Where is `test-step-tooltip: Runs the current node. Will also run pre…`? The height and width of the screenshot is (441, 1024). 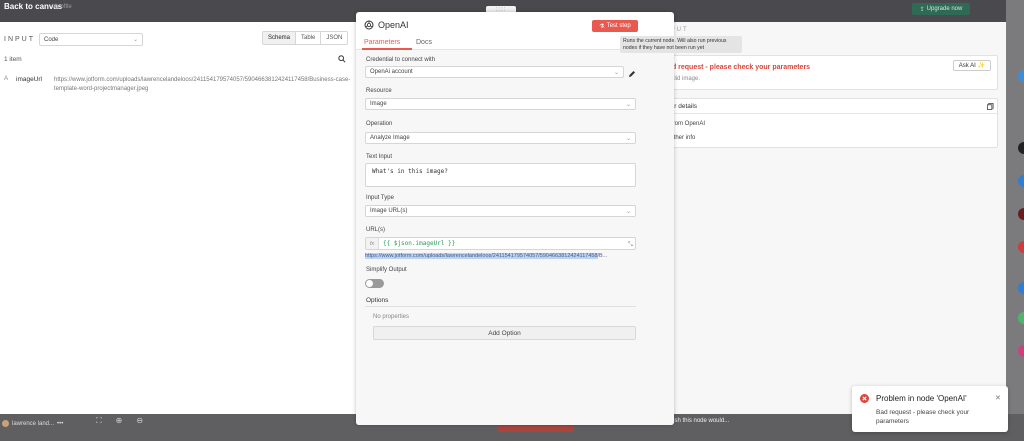 test-step-tooltip: Runs the current node. Will also run pre… is located at coordinates (681, 44).